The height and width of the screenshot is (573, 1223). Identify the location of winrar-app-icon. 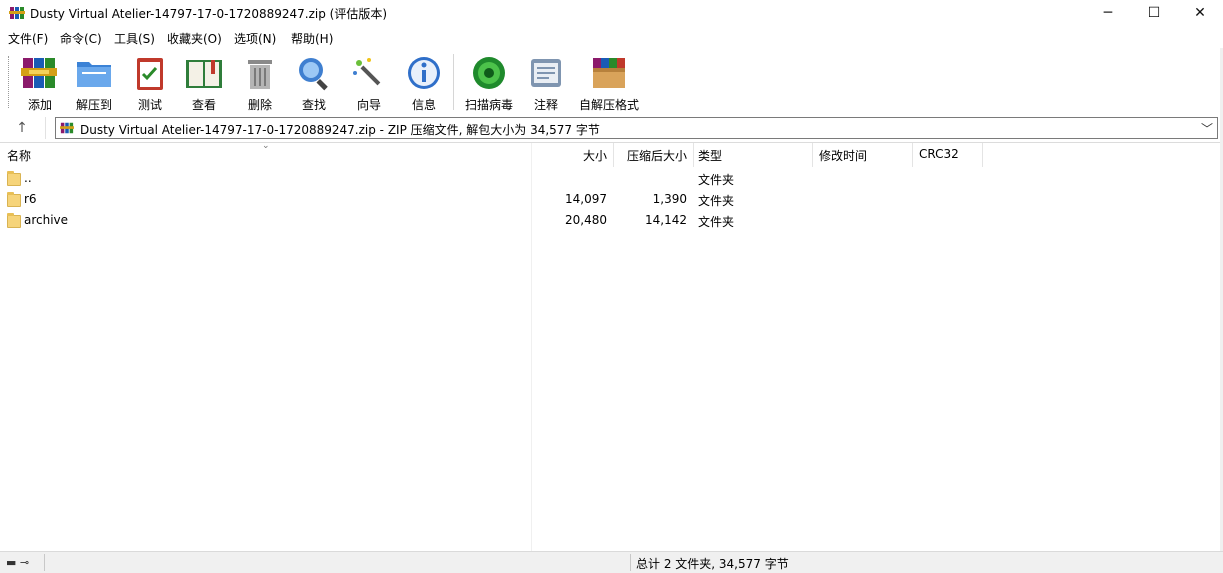
(17, 13).